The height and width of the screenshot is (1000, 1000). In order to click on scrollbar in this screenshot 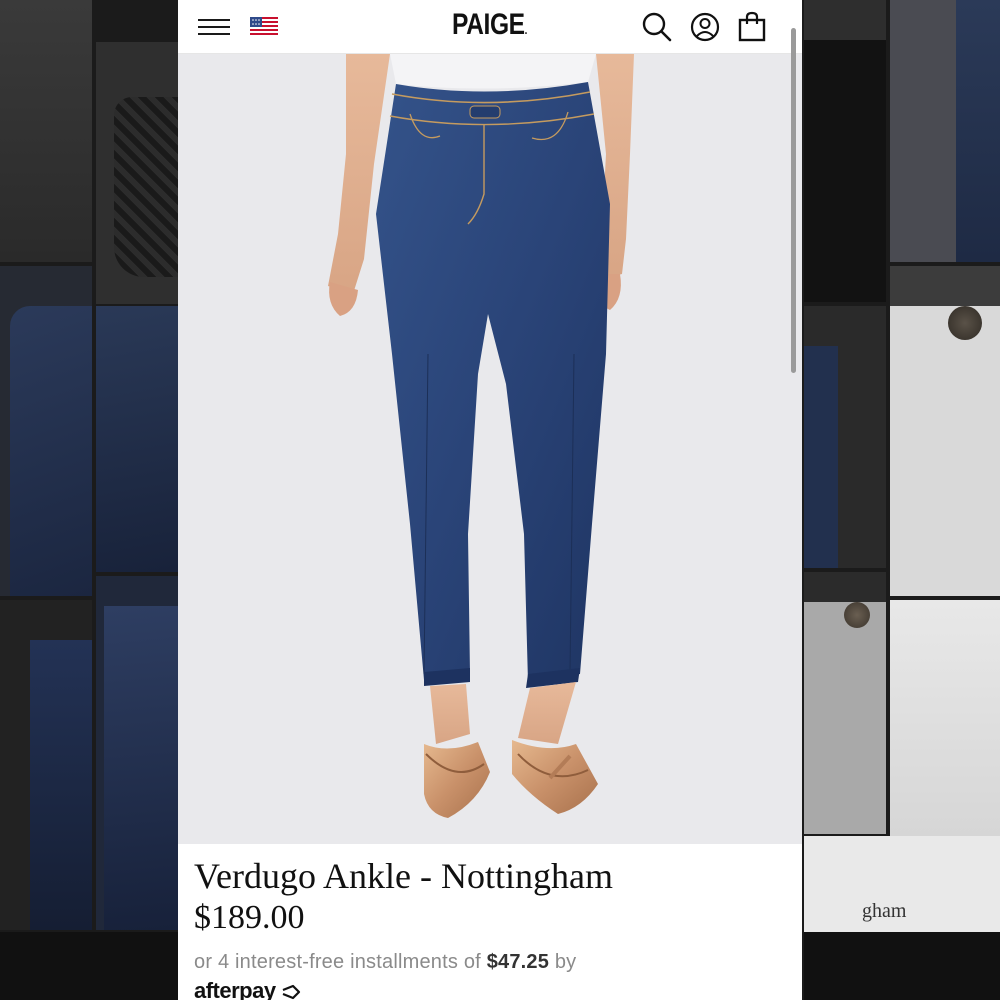, I will do `click(793, 200)`.